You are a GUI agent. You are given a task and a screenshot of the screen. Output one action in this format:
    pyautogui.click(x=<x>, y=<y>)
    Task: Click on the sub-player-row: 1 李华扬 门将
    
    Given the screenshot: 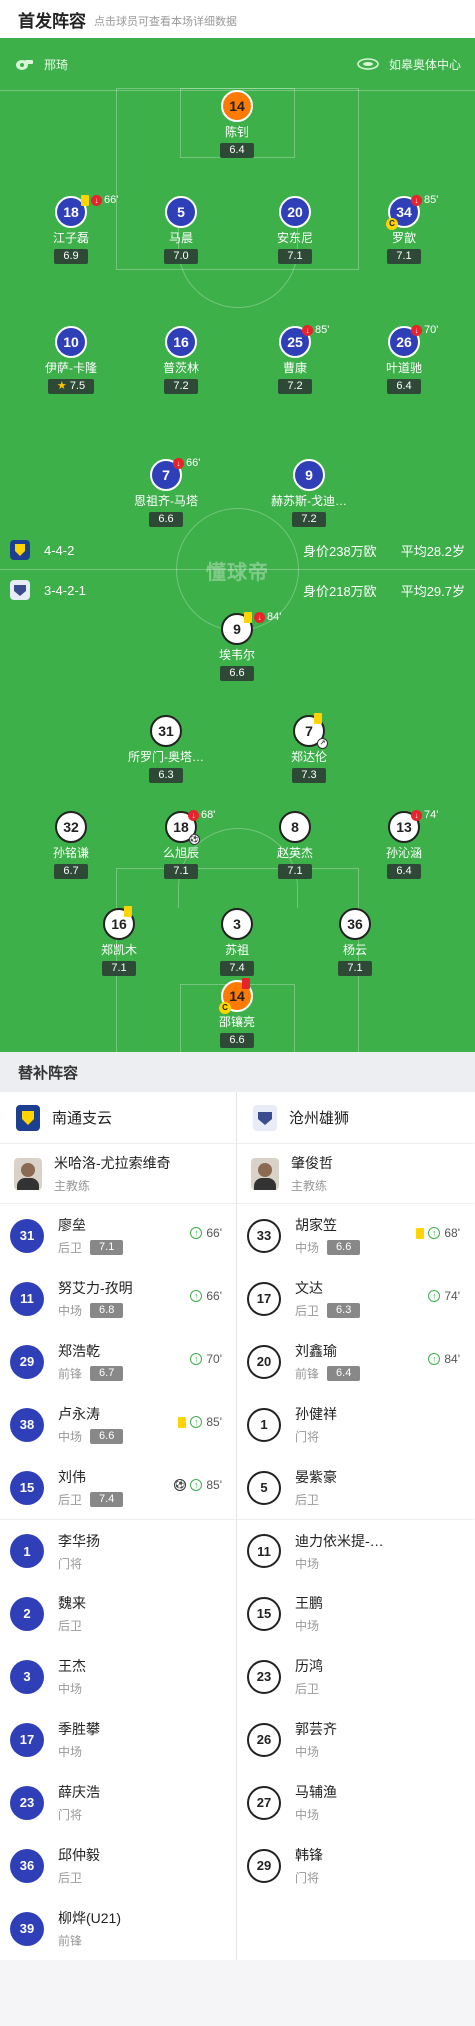 What is the action you would take?
    pyautogui.click(x=118, y=1550)
    